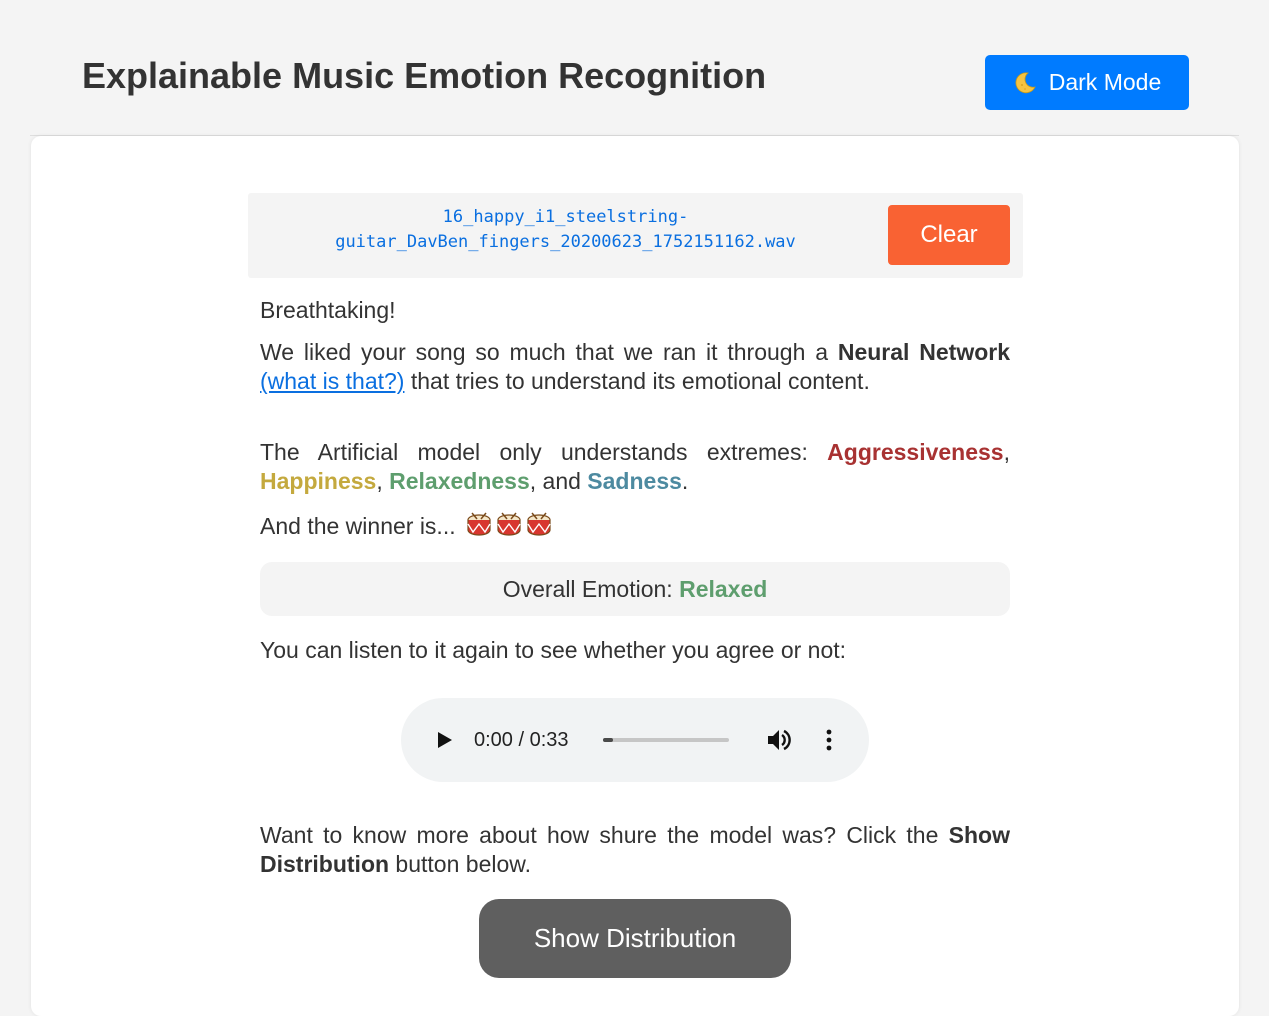 Image resolution: width=1269 pixels, height=1016 pixels. I want to click on more-options-icon, so click(829, 740).